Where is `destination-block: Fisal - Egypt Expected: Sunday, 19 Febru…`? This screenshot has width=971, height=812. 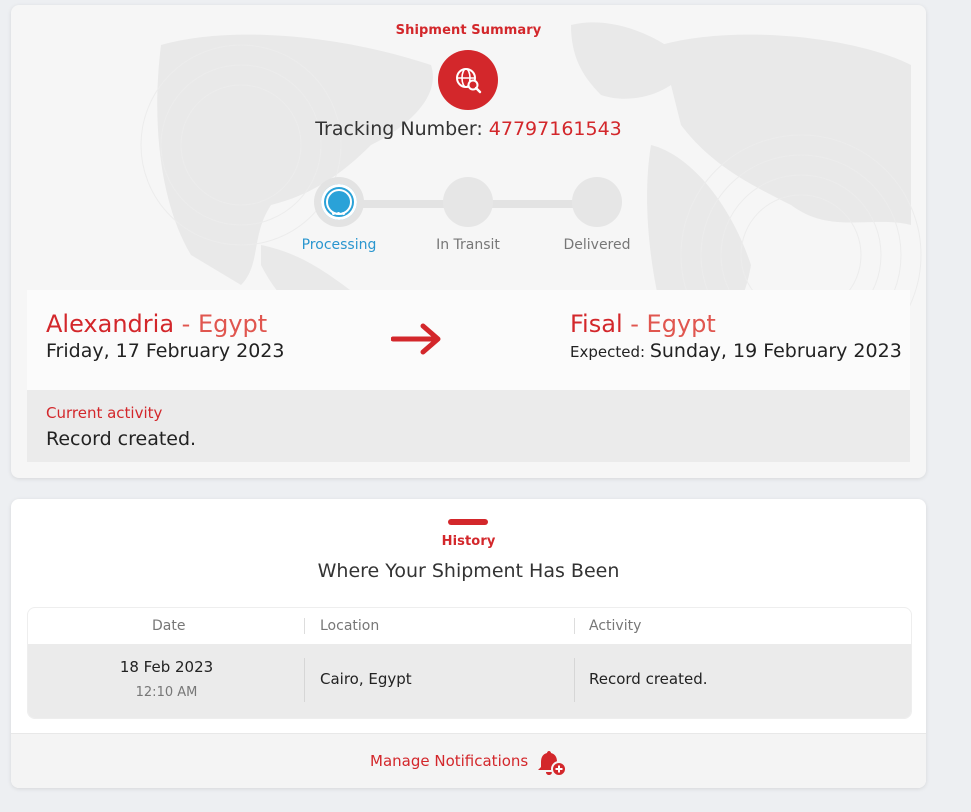 destination-block: Fisal - Egypt Expected: Sunday, 19 Febru… is located at coordinates (736, 336).